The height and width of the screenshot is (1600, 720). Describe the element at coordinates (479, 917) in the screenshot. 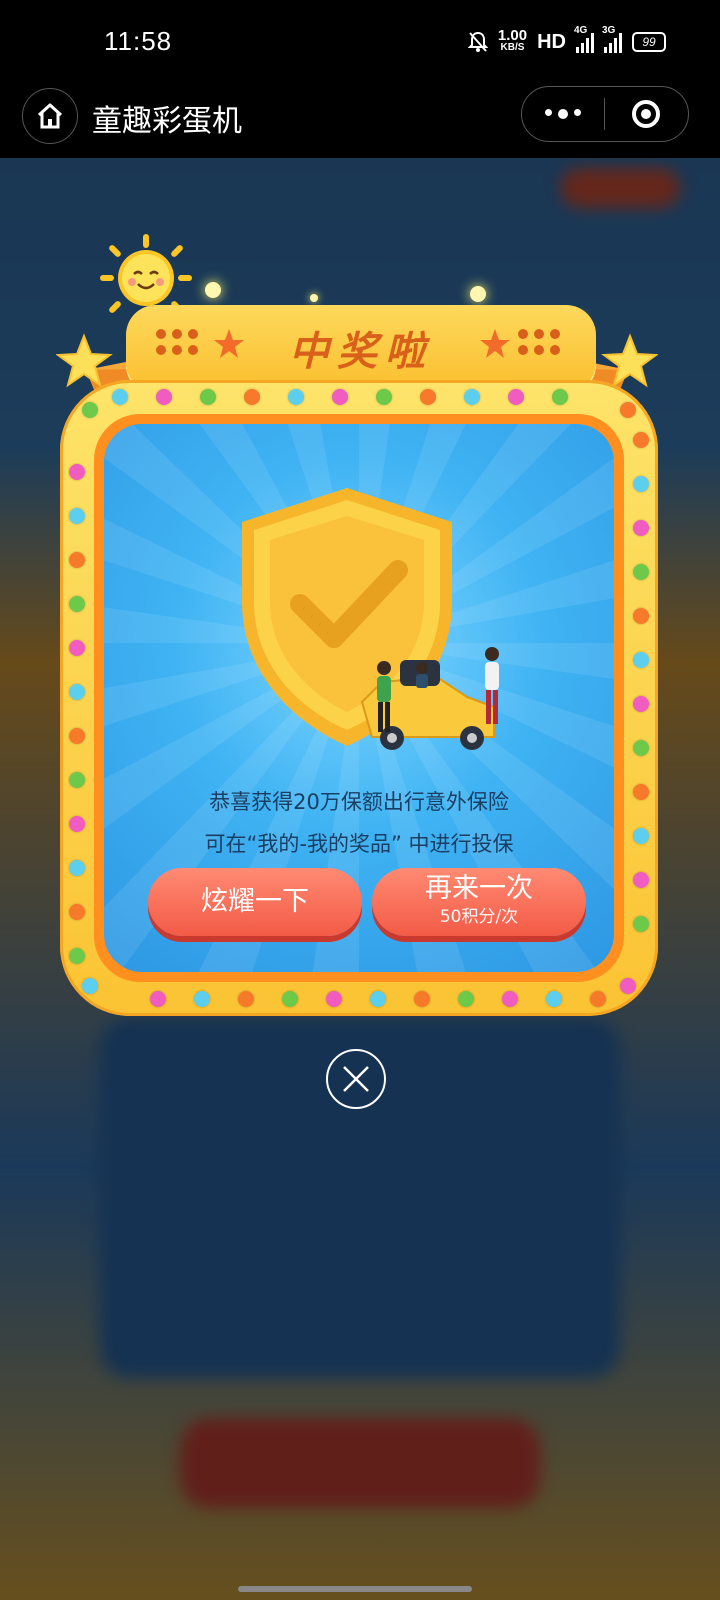

I see `retry-cost: 50积分/次` at that location.